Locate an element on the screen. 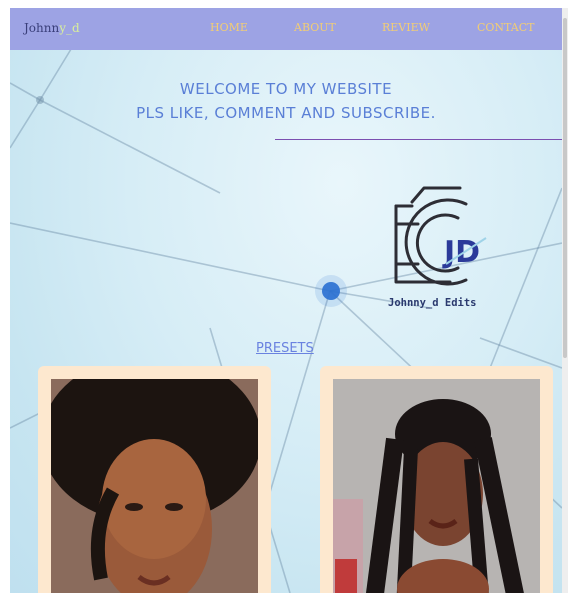  subscribe-heading: PLS LIKE, COMMENT AND SUBSCRIBE. is located at coordinates (286, 113).